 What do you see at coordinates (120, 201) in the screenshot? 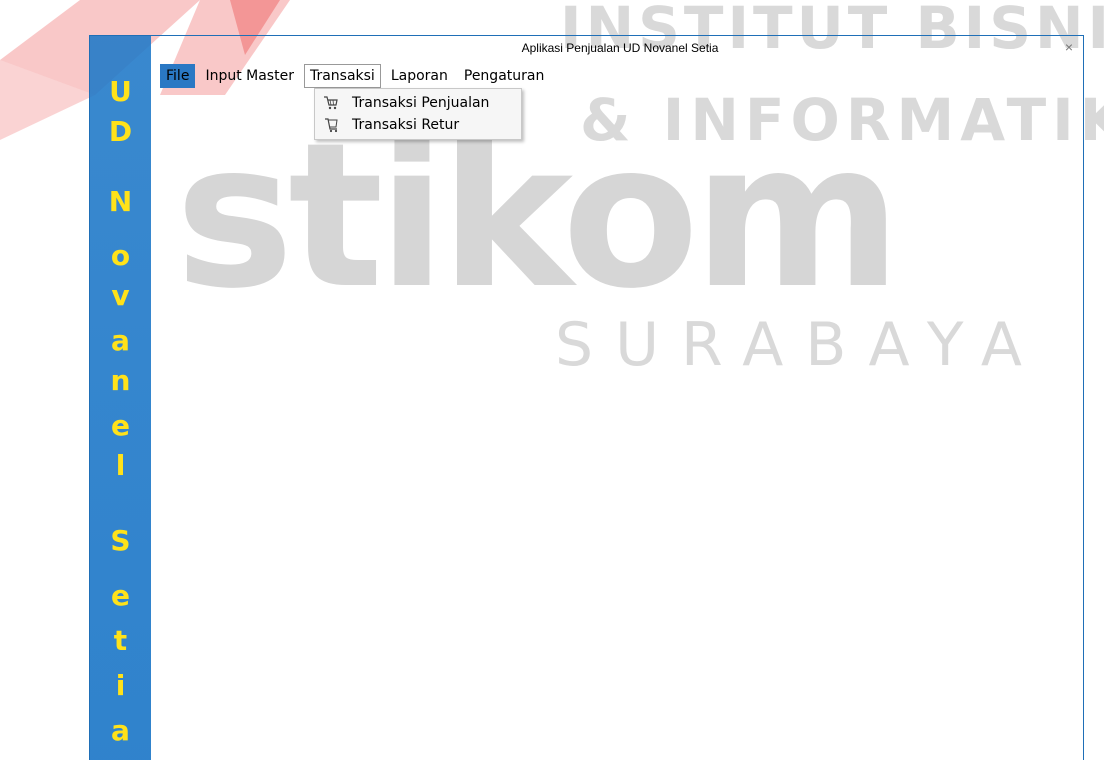
I see `banner-letter: N` at bounding box center [120, 201].